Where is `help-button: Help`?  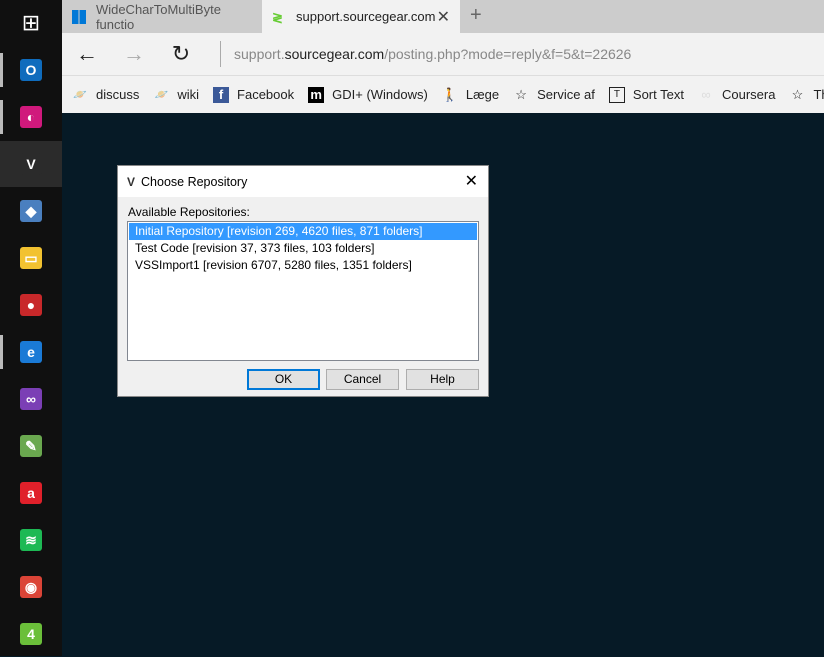 help-button: Help is located at coordinates (442, 379).